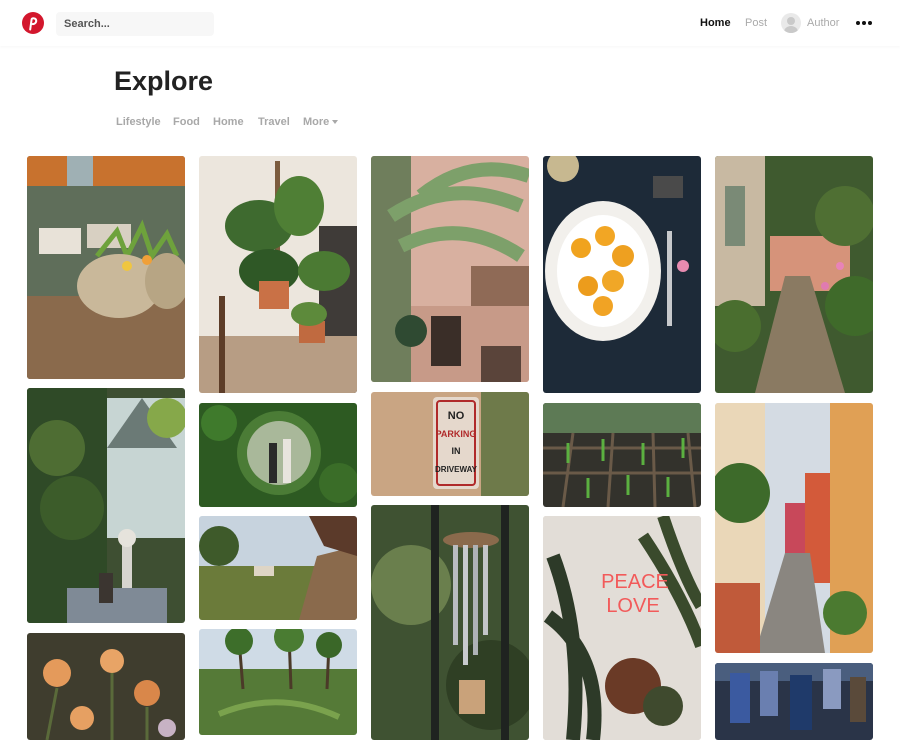 This screenshot has height=740, width=900. I want to click on photo-hanging-clothes, so click(794, 701).